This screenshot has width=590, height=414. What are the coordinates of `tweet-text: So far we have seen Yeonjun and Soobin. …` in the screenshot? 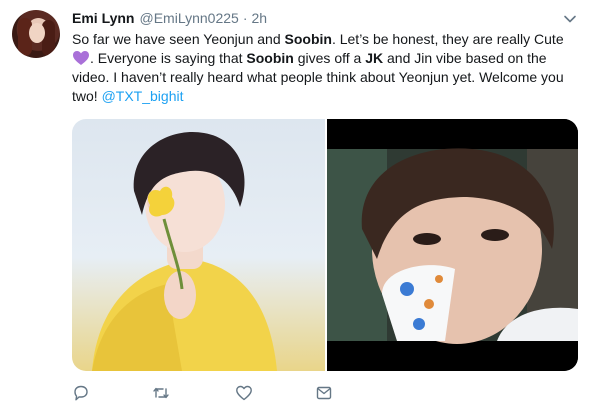 It's located at (318, 67).